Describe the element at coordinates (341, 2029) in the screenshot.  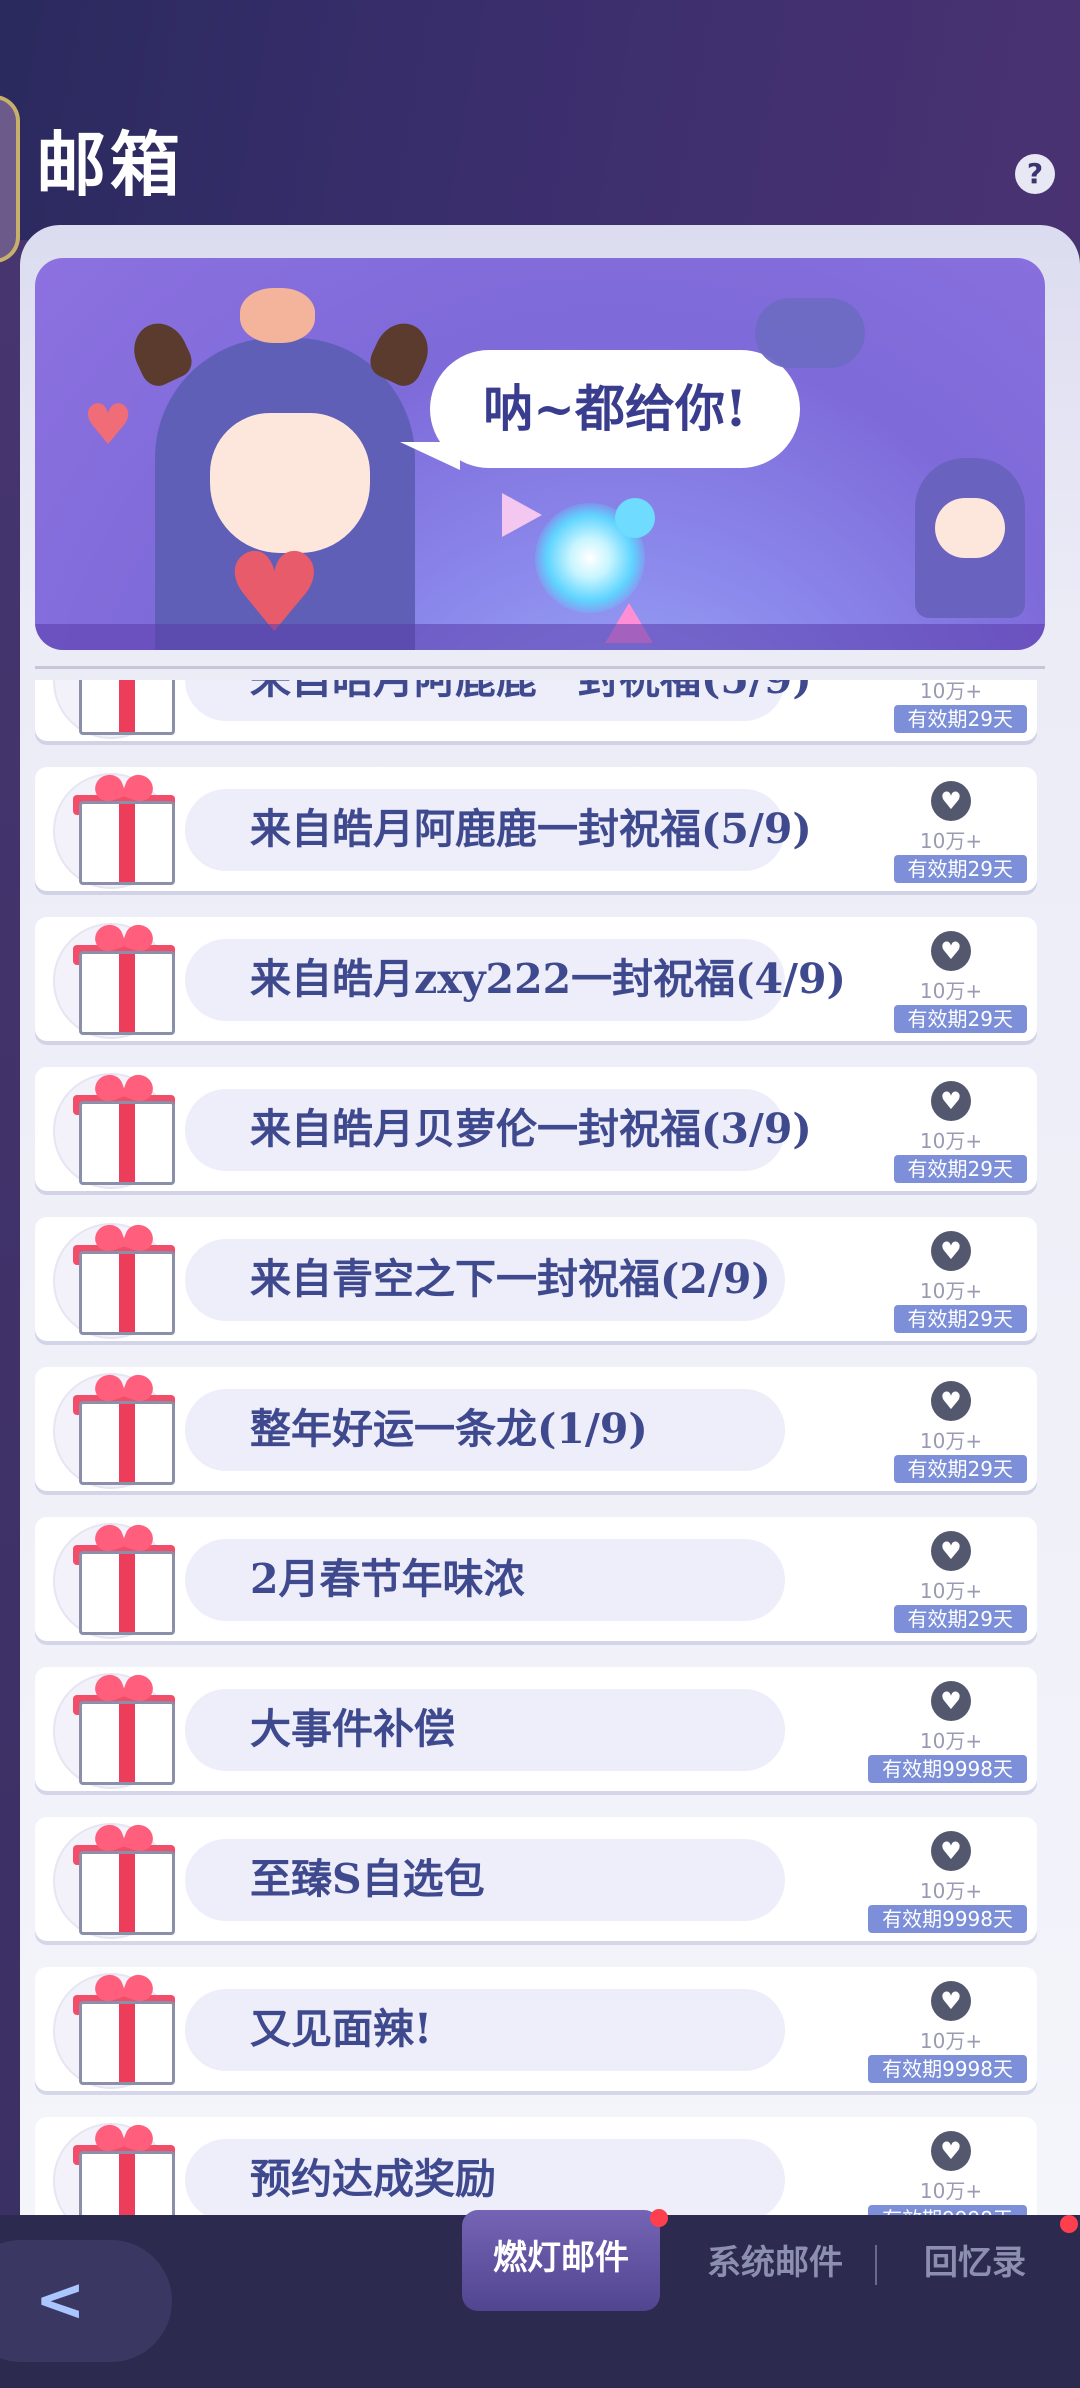
I see `mail-title: 又见面辣!` at that location.